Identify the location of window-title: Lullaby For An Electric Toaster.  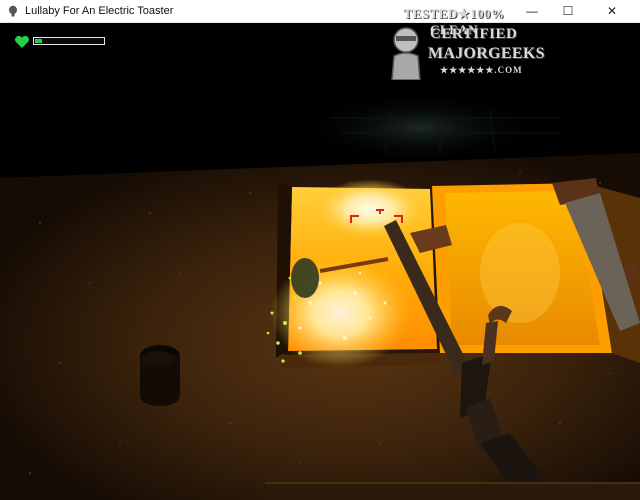
(99, 11).